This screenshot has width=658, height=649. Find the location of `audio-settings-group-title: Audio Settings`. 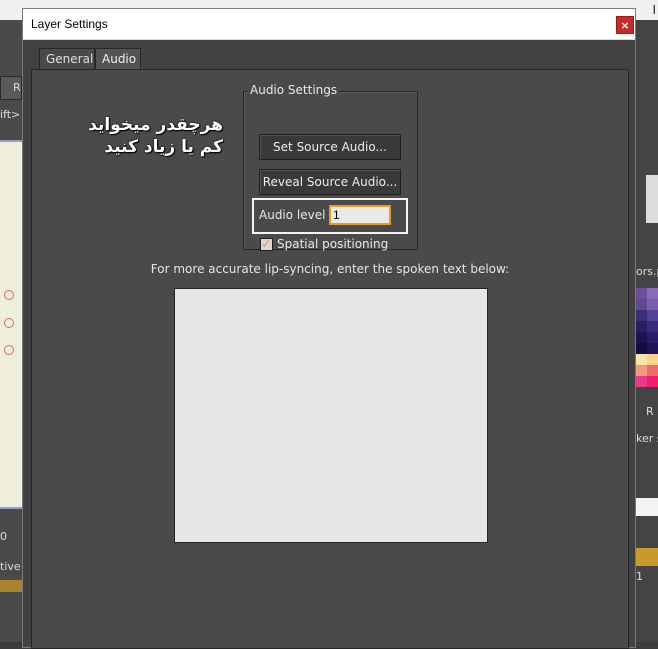

audio-settings-group-title: Audio Settings is located at coordinates (294, 90).